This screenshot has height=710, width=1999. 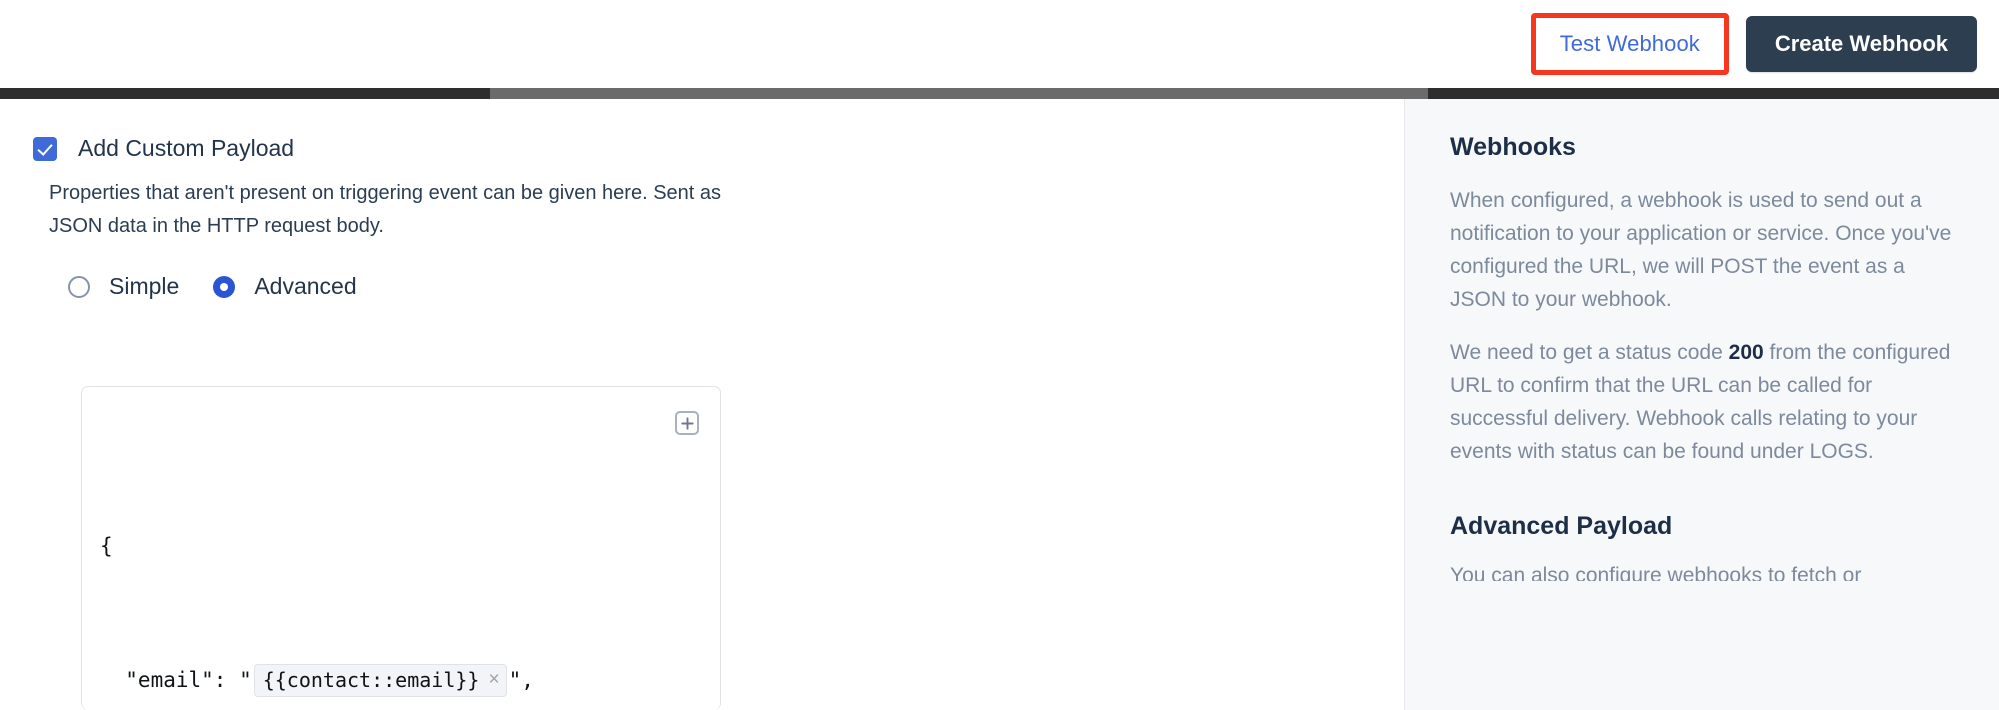 What do you see at coordinates (410, 547) in the screenshot?
I see `code-line: {` at bounding box center [410, 547].